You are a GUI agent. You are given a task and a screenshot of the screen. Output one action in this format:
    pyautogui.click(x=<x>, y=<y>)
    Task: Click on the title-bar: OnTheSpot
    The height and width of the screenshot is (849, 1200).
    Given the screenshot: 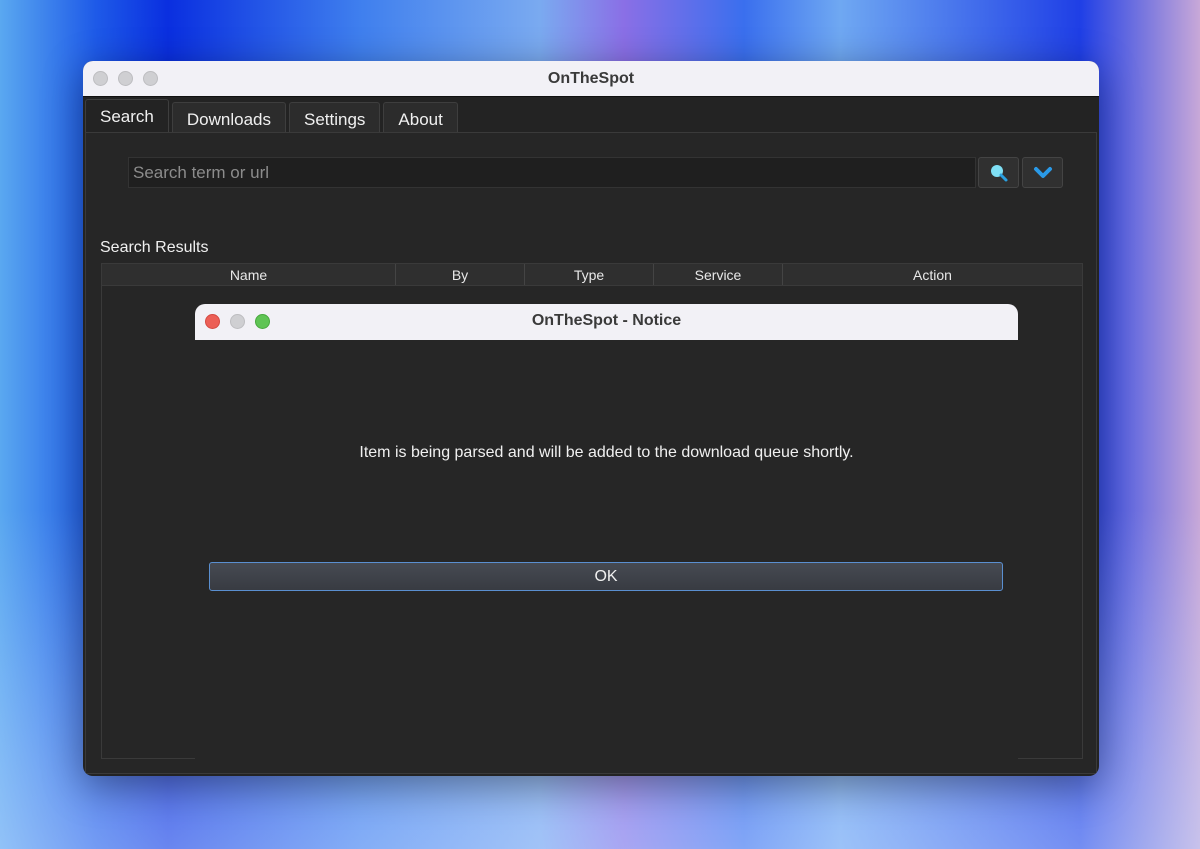 What is the action you would take?
    pyautogui.click(x=591, y=79)
    